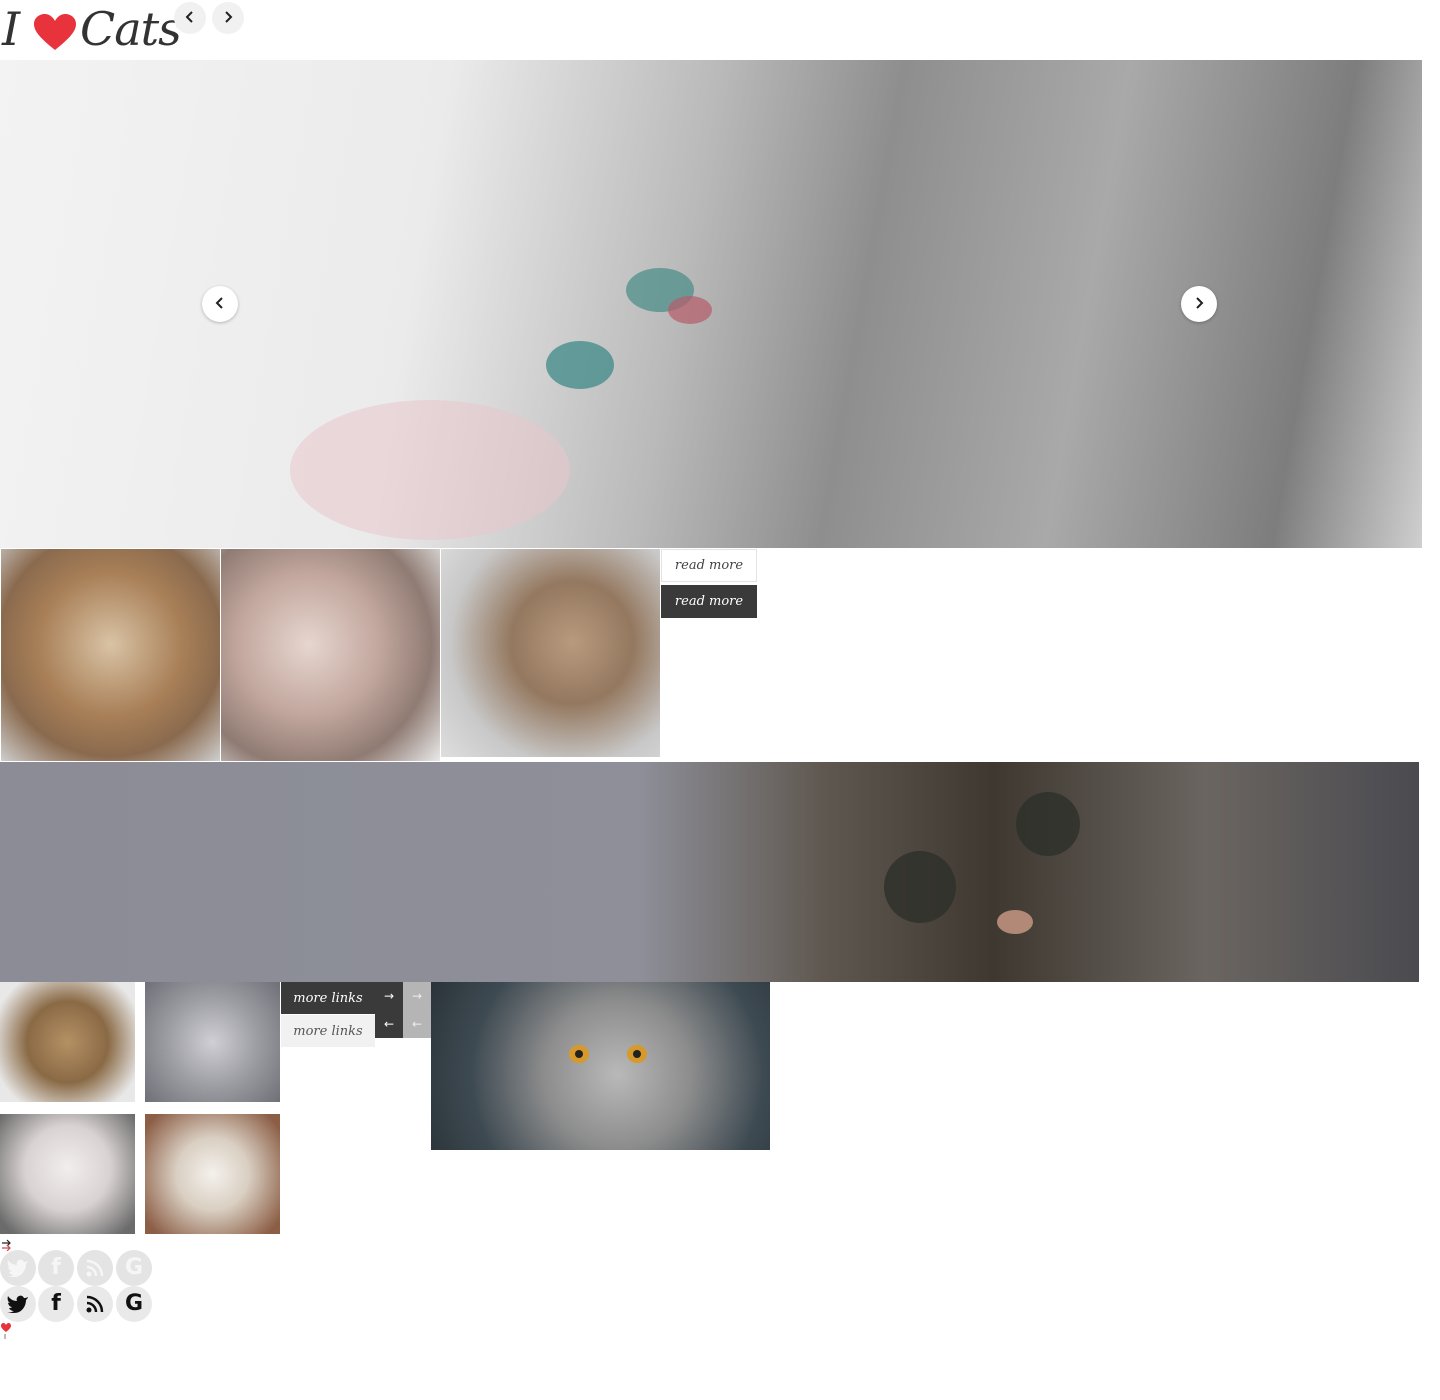 This screenshot has width=1440, height=1400. I want to click on more-links-button-light: more links, so click(328, 1031).